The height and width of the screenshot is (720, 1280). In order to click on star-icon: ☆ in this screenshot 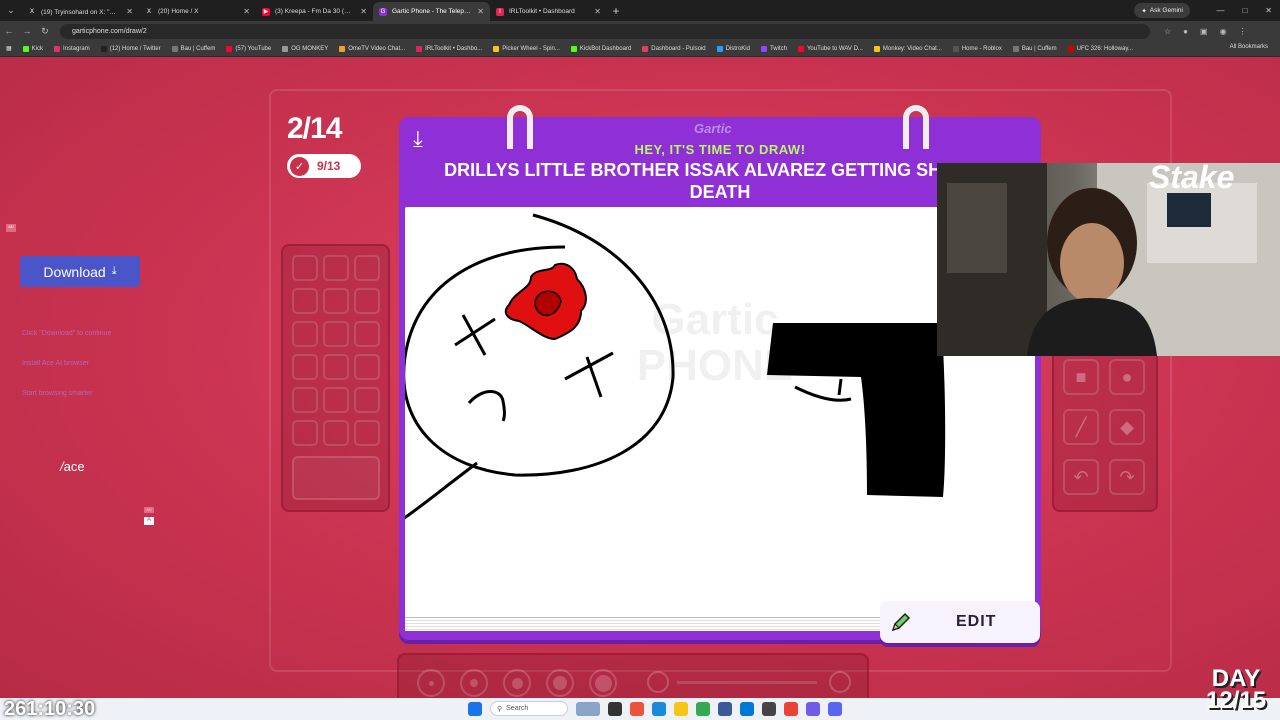, I will do `click(1167, 31)`.